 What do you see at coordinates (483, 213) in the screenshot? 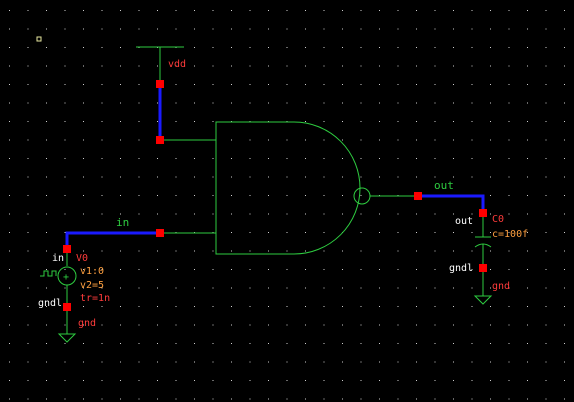
I see `pin-c0-top` at bounding box center [483, 213].